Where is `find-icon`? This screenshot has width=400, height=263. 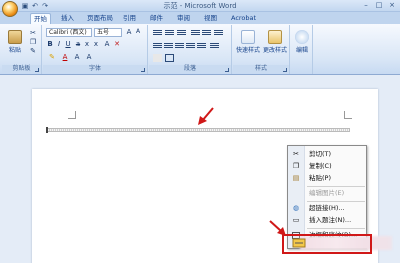
find-icon is located at coordinates (302, 37).